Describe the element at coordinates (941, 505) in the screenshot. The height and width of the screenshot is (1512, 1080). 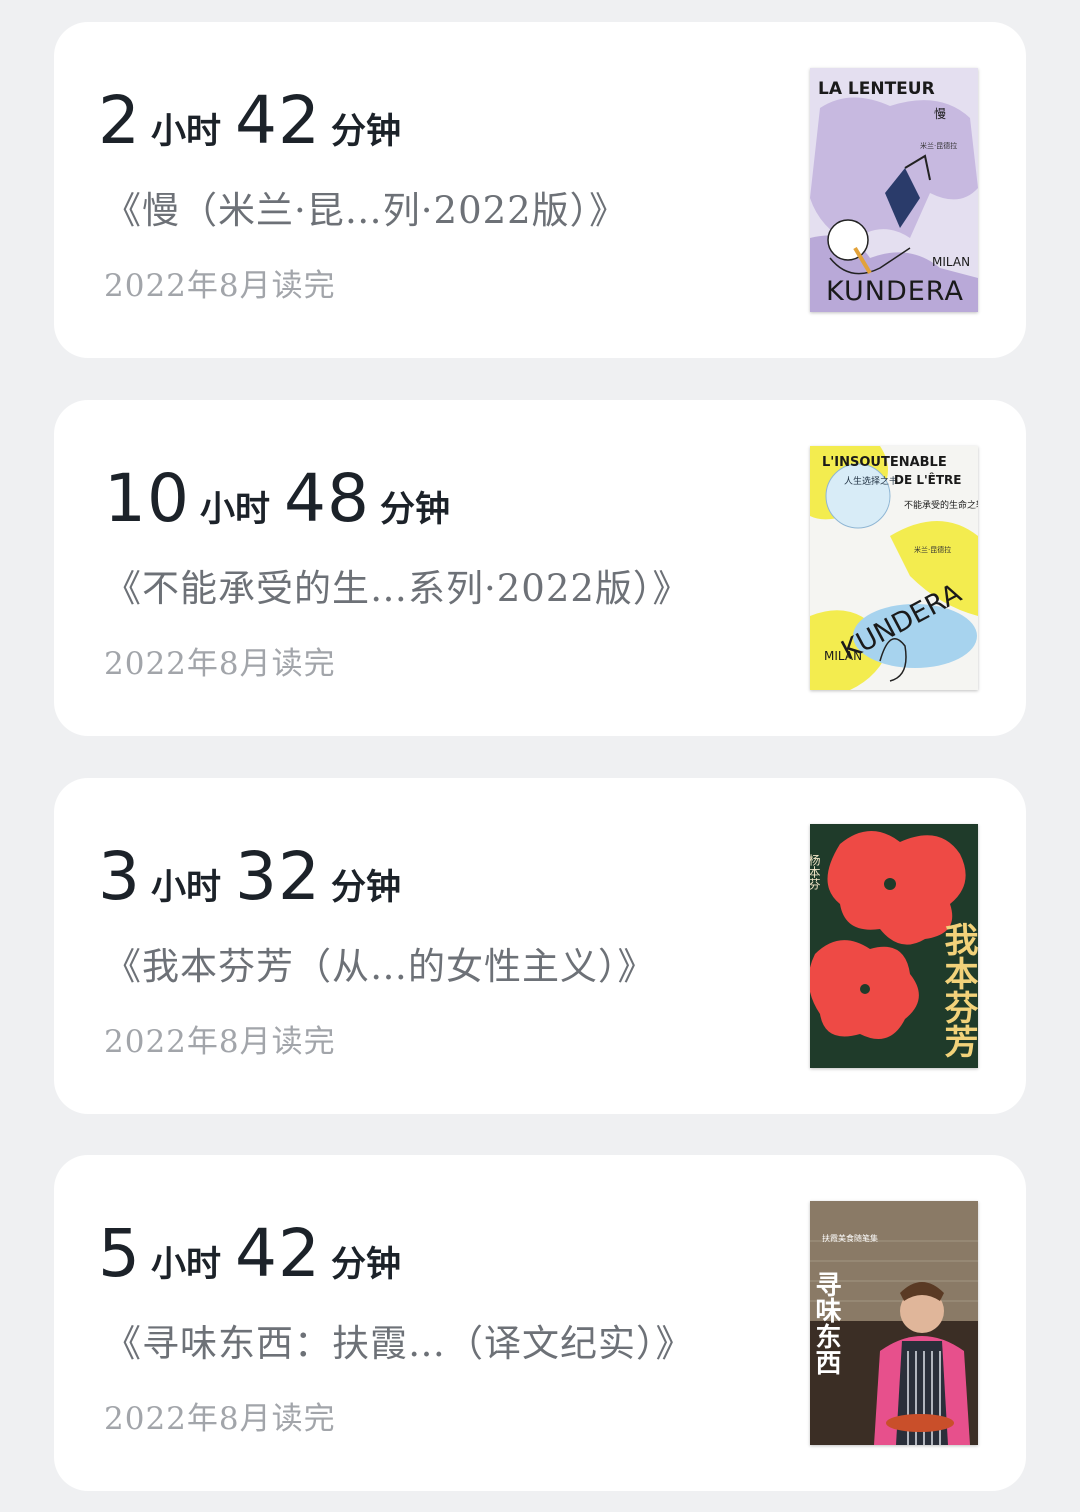
I see `cover-cn-title: 不能承受的生命之轻` at that location.